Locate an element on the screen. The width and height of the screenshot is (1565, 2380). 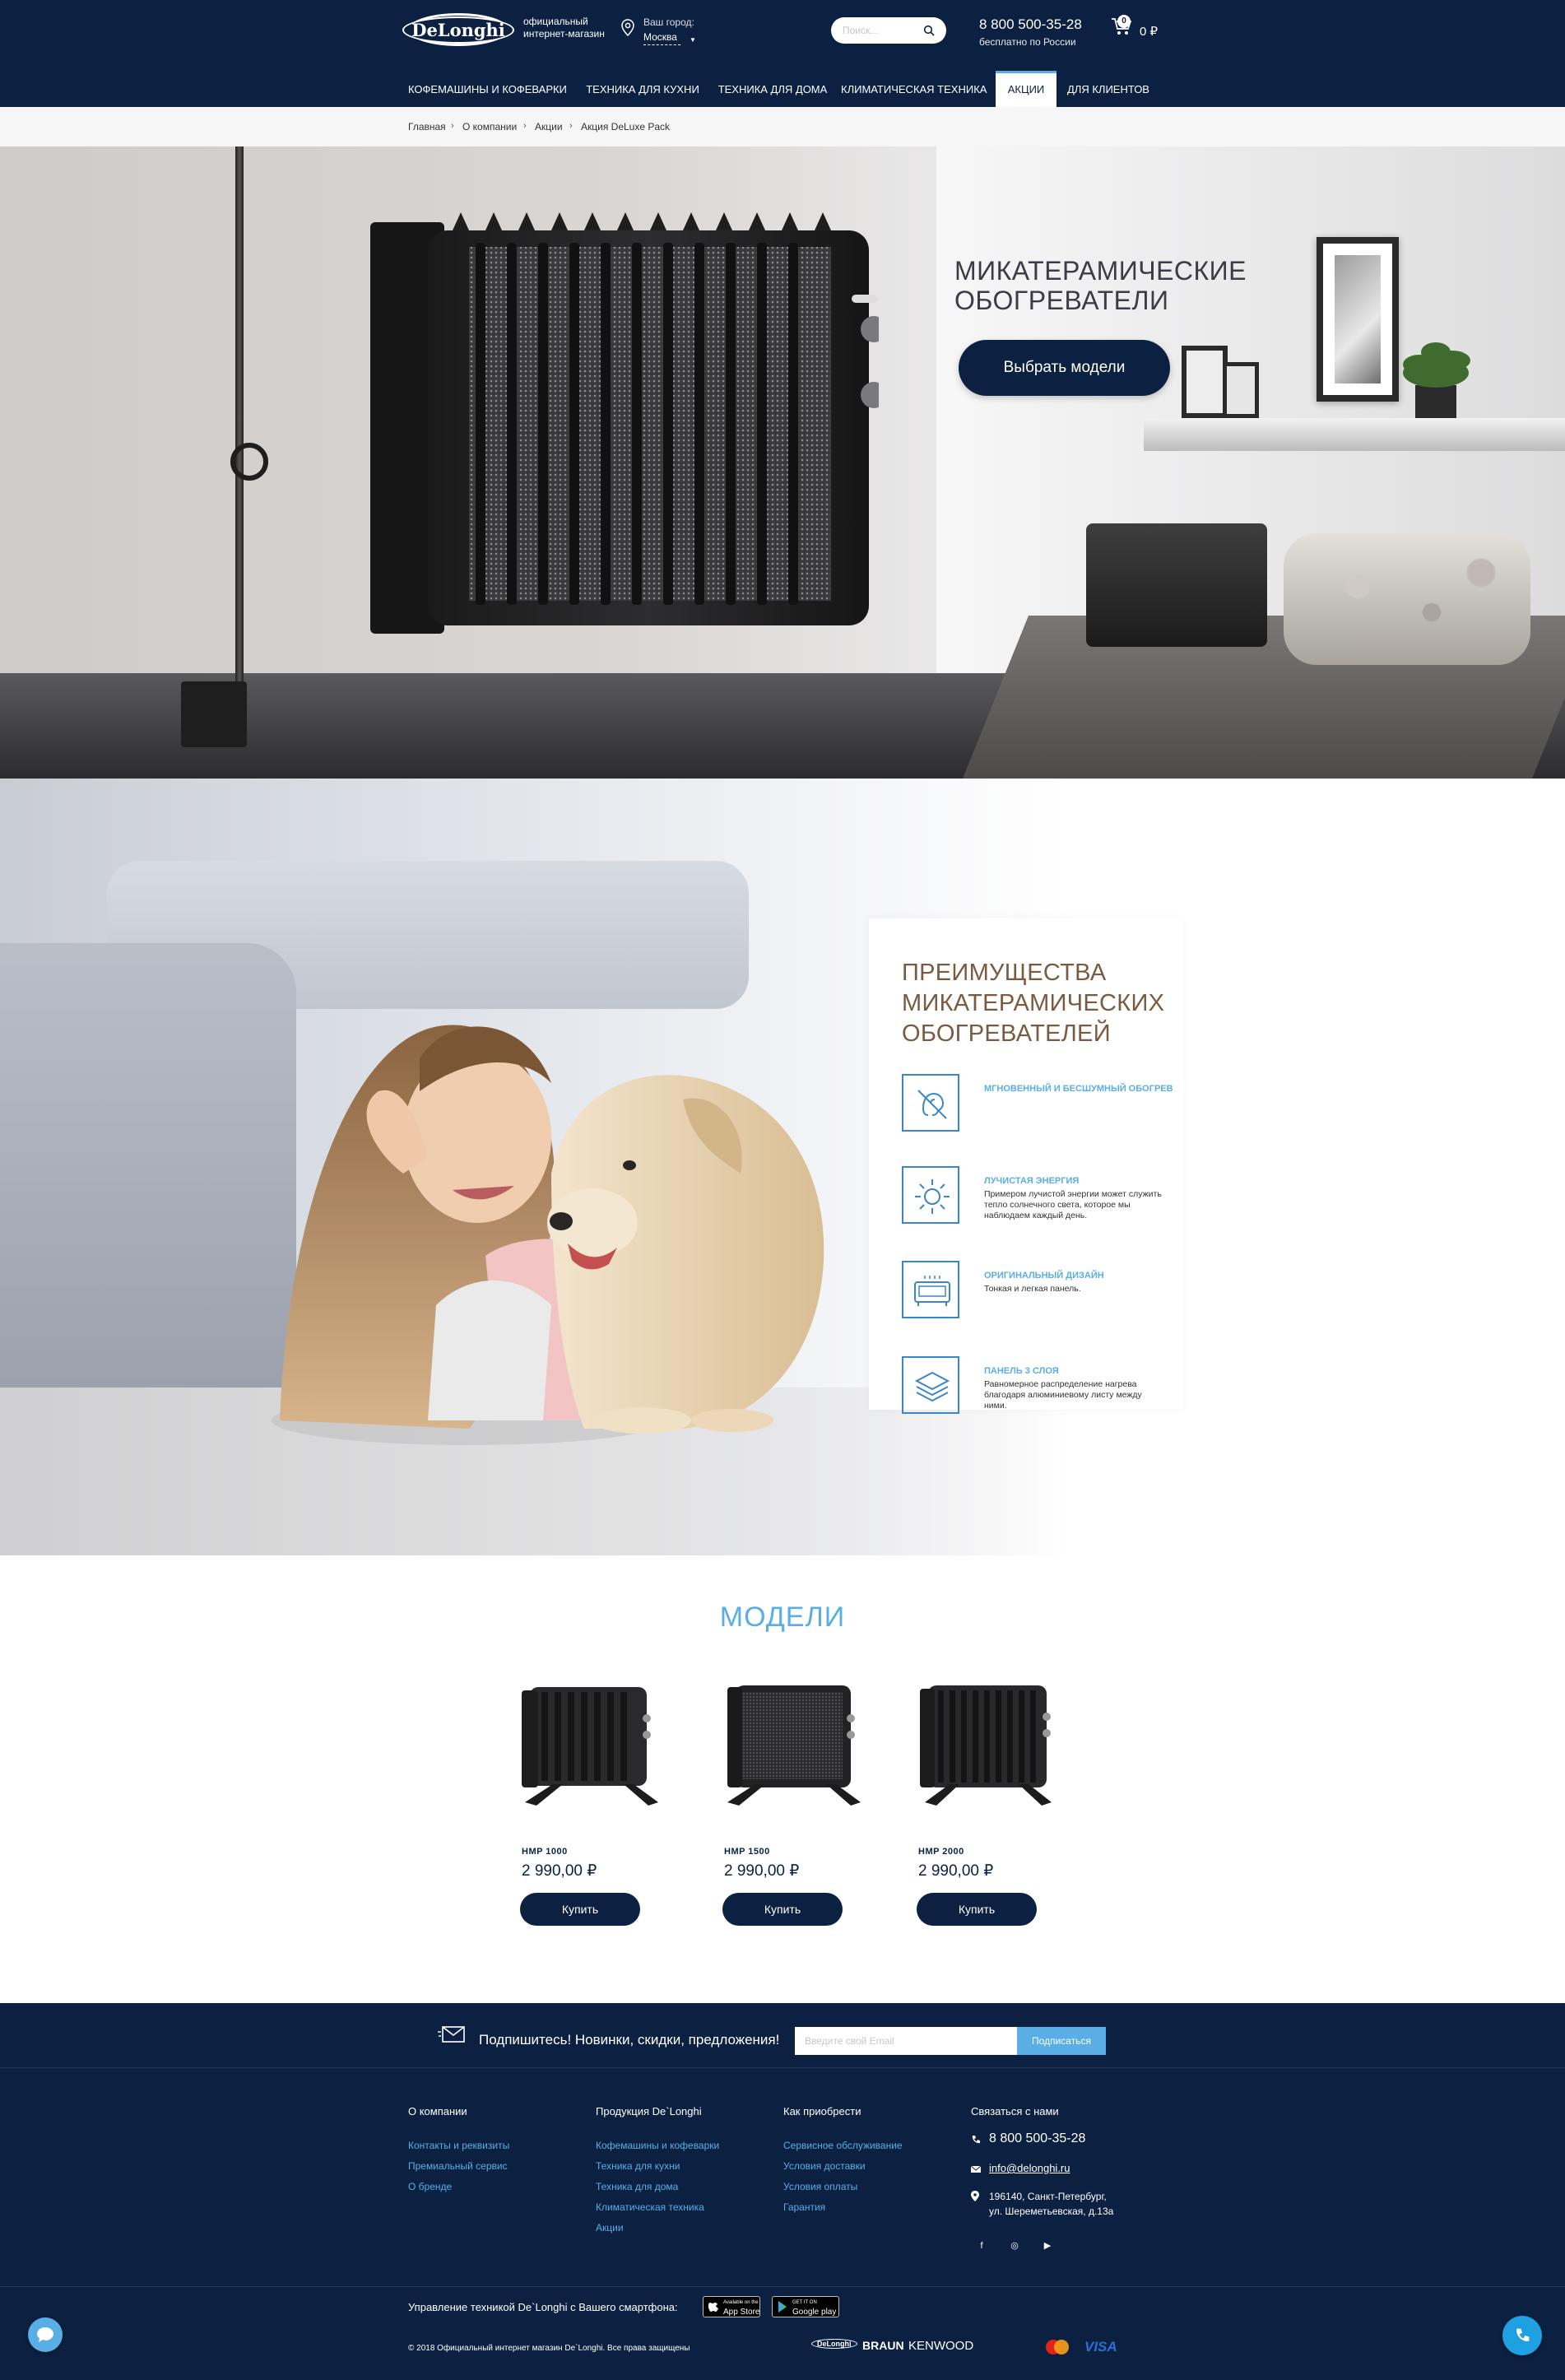
mail-icon is located at coordinates (976, 2169).